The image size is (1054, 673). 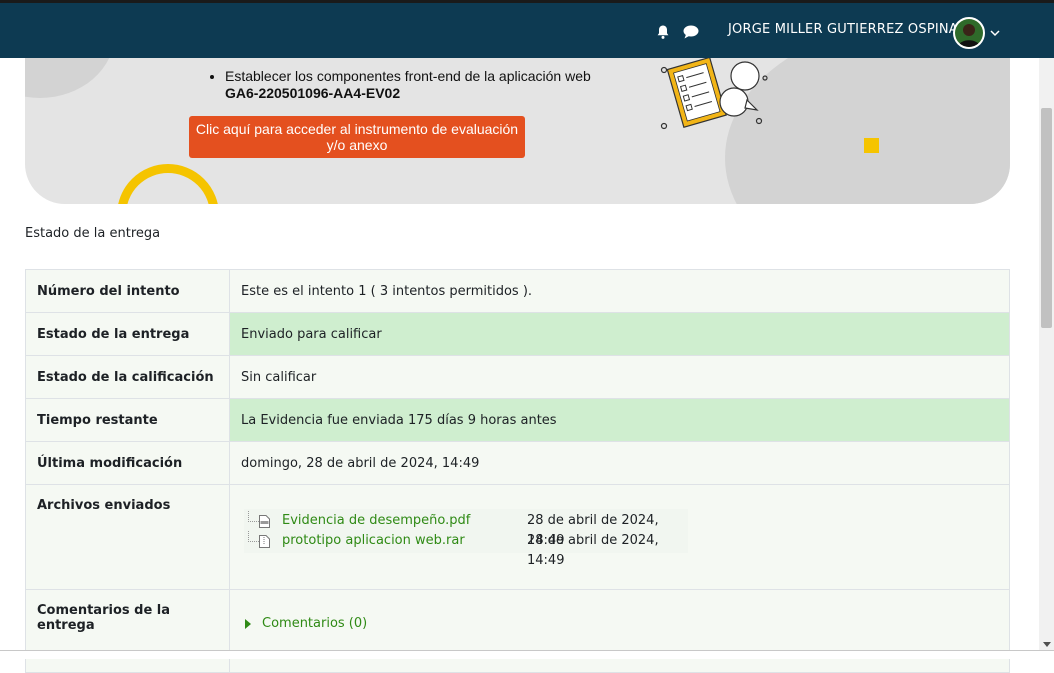 I want to click on file-date: 28 de abril de 2024, 14:49, so click(x=593, y=550).